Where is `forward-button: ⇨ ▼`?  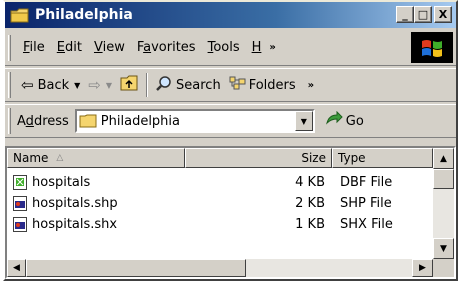 forward-button: ⇨ ▼ is located at coordinates (100, 85).